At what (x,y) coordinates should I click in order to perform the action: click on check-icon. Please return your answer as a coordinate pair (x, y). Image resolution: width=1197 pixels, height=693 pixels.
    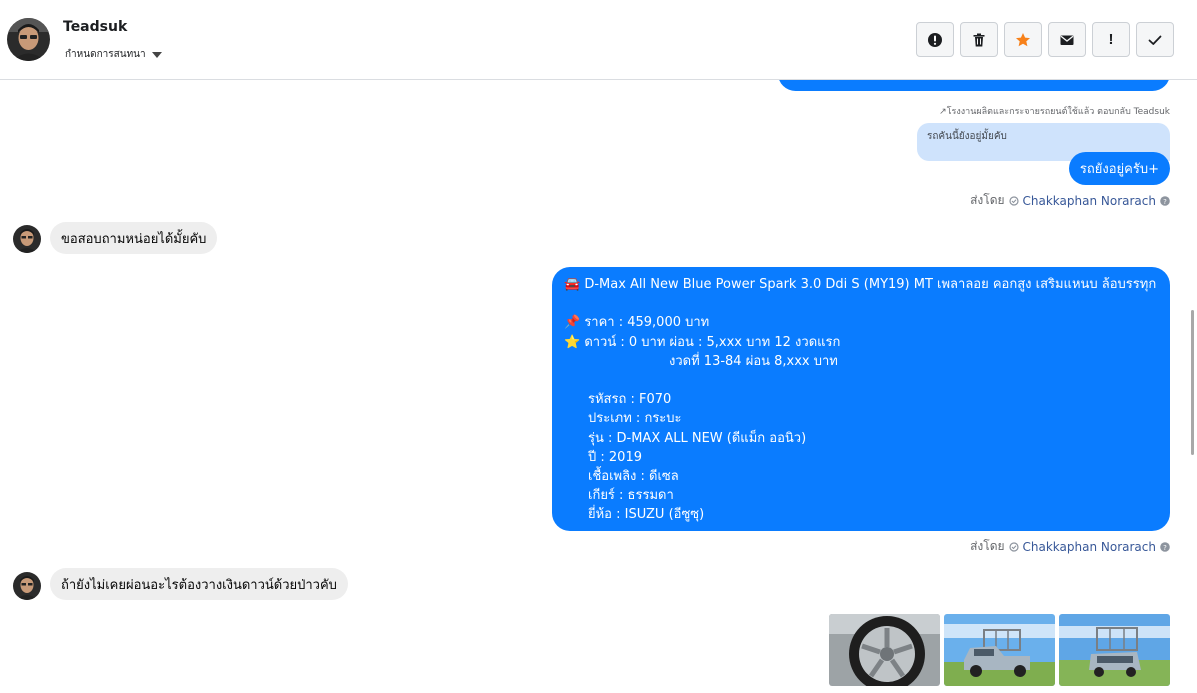
    Looking at the image, I should click on (1155, 40).